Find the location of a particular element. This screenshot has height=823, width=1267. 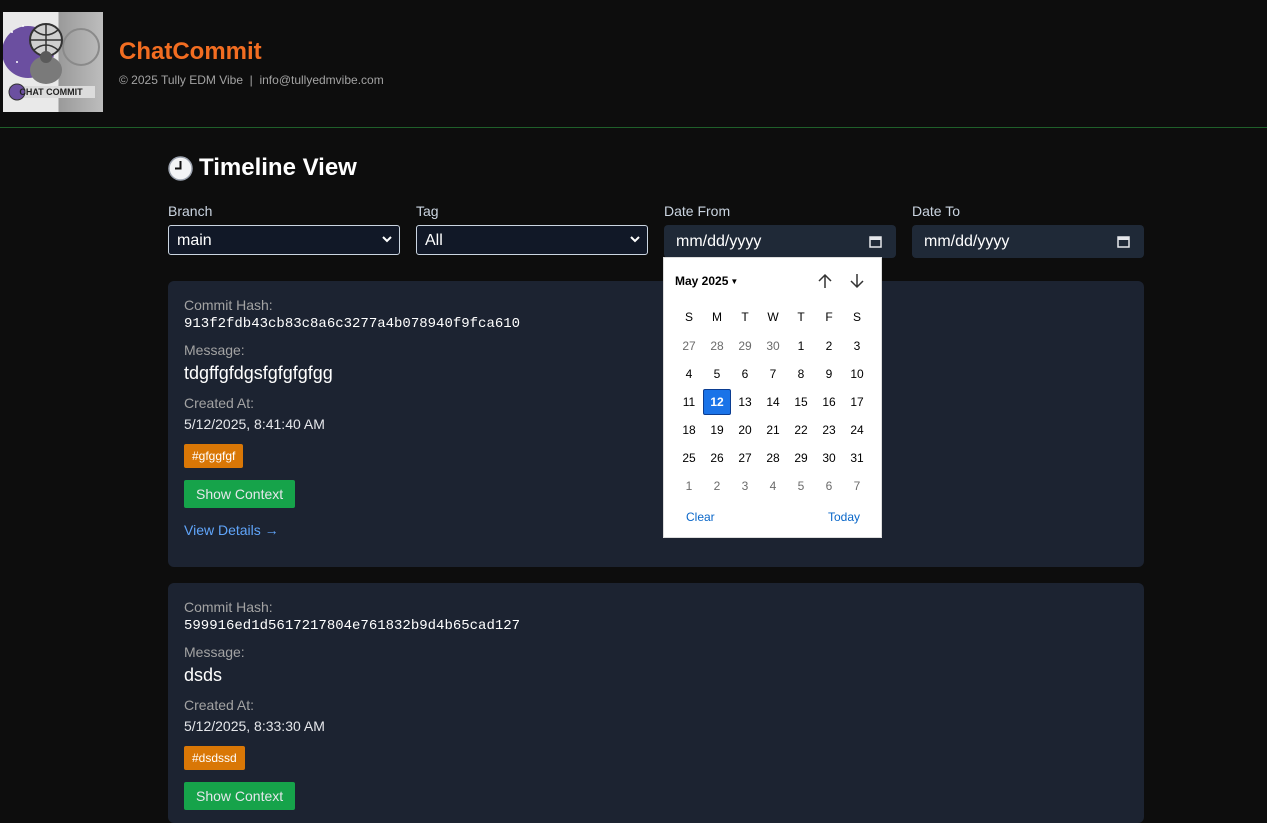

arrow-down-icon is located at coordinates (857, 281).